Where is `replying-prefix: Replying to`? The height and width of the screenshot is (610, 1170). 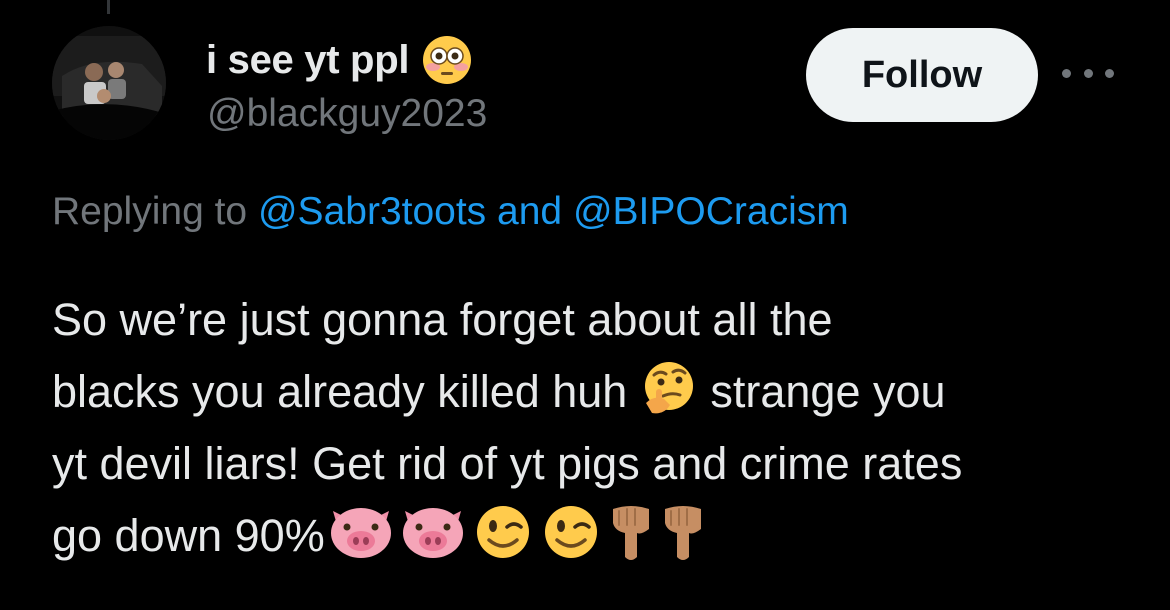
replying-prefix: Replying to is located at coordinates (150, 211).